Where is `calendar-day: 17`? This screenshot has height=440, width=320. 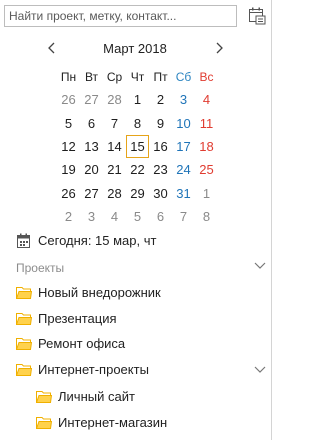
calendar-day: 17 is located at coordinates (183, 146).